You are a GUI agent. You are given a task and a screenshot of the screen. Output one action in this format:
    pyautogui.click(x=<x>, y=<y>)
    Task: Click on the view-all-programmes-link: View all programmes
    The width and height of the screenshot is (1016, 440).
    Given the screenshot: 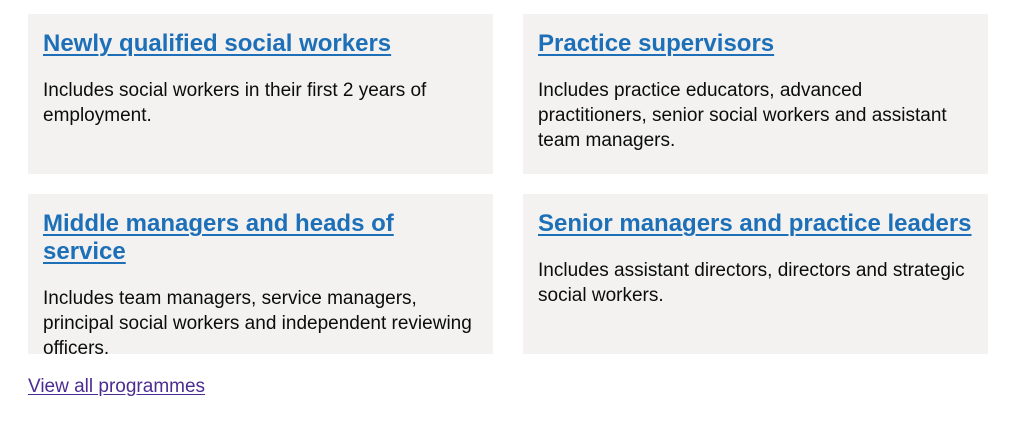 What is the action you would take?
    pyautogui.click(x=116, y=386)
    